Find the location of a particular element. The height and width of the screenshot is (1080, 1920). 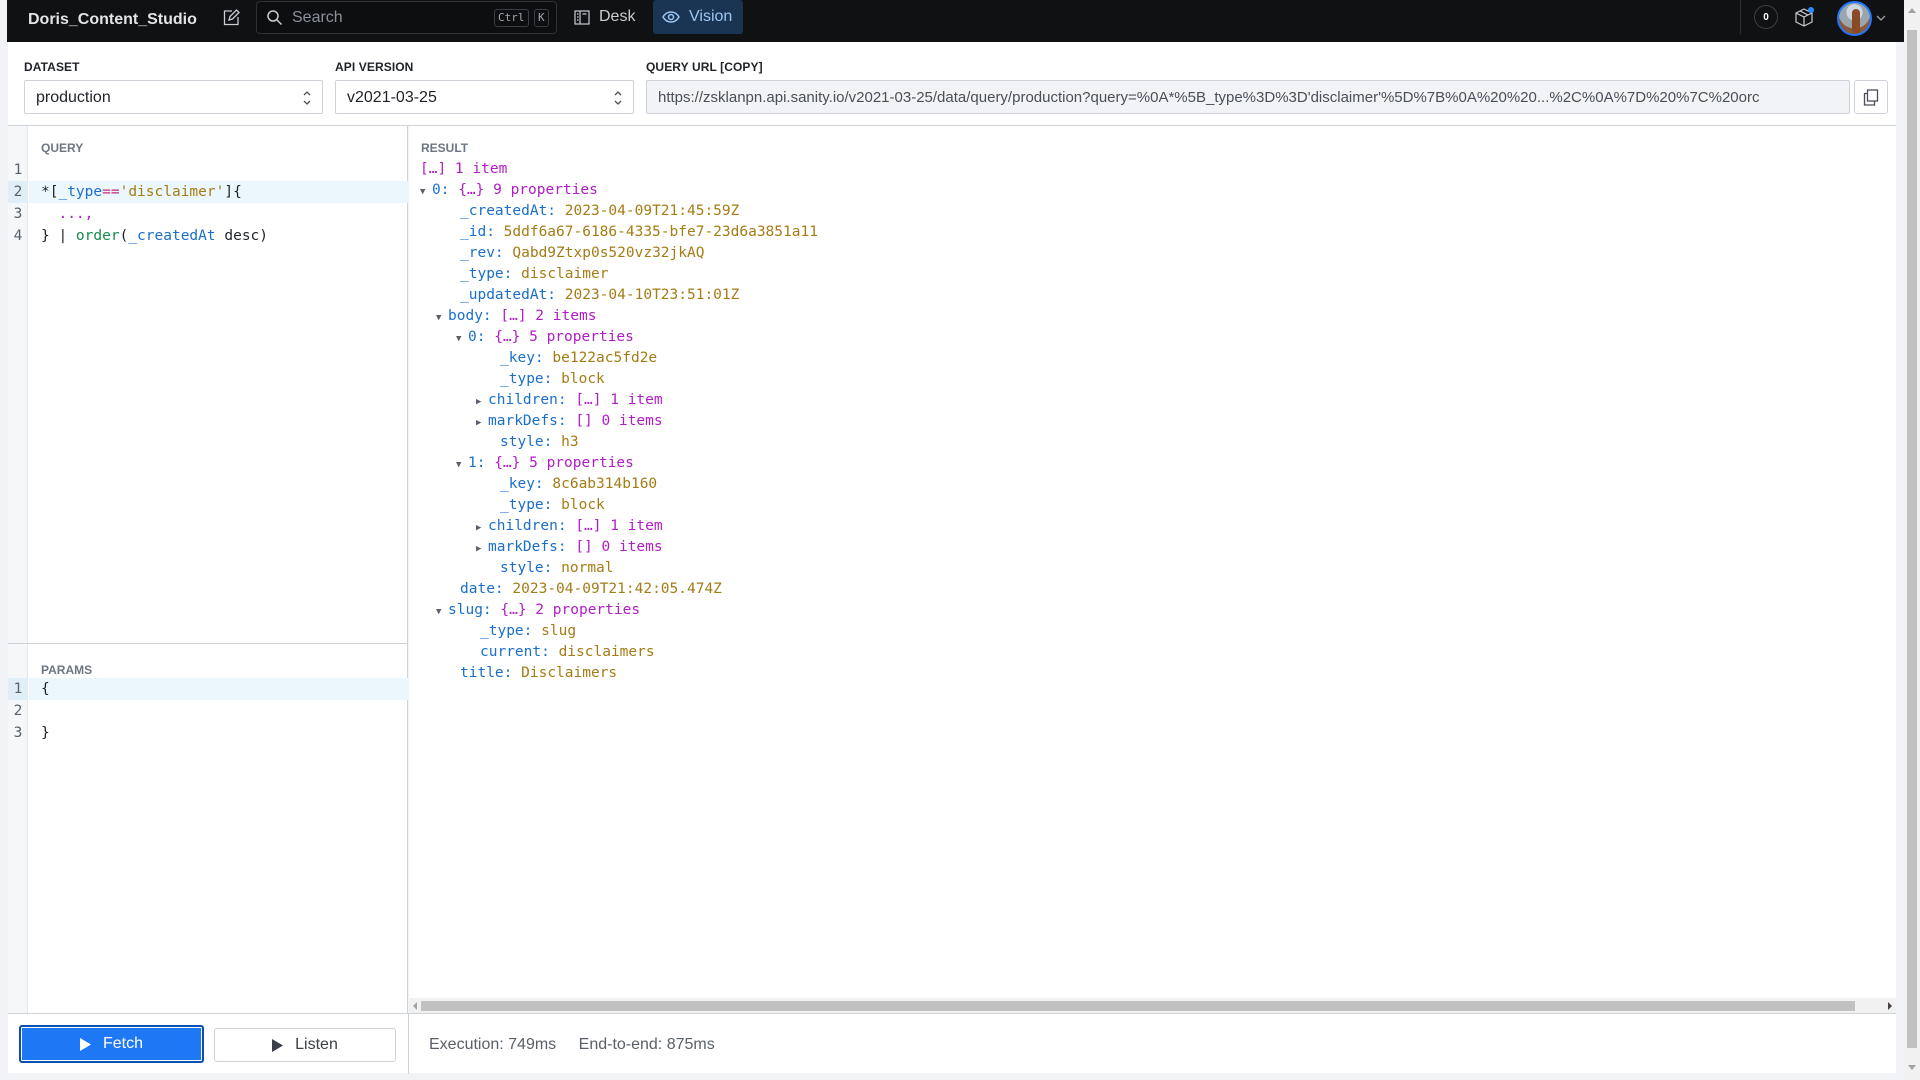

result-tree-row: style: normal is located at coordinates (619, 568).